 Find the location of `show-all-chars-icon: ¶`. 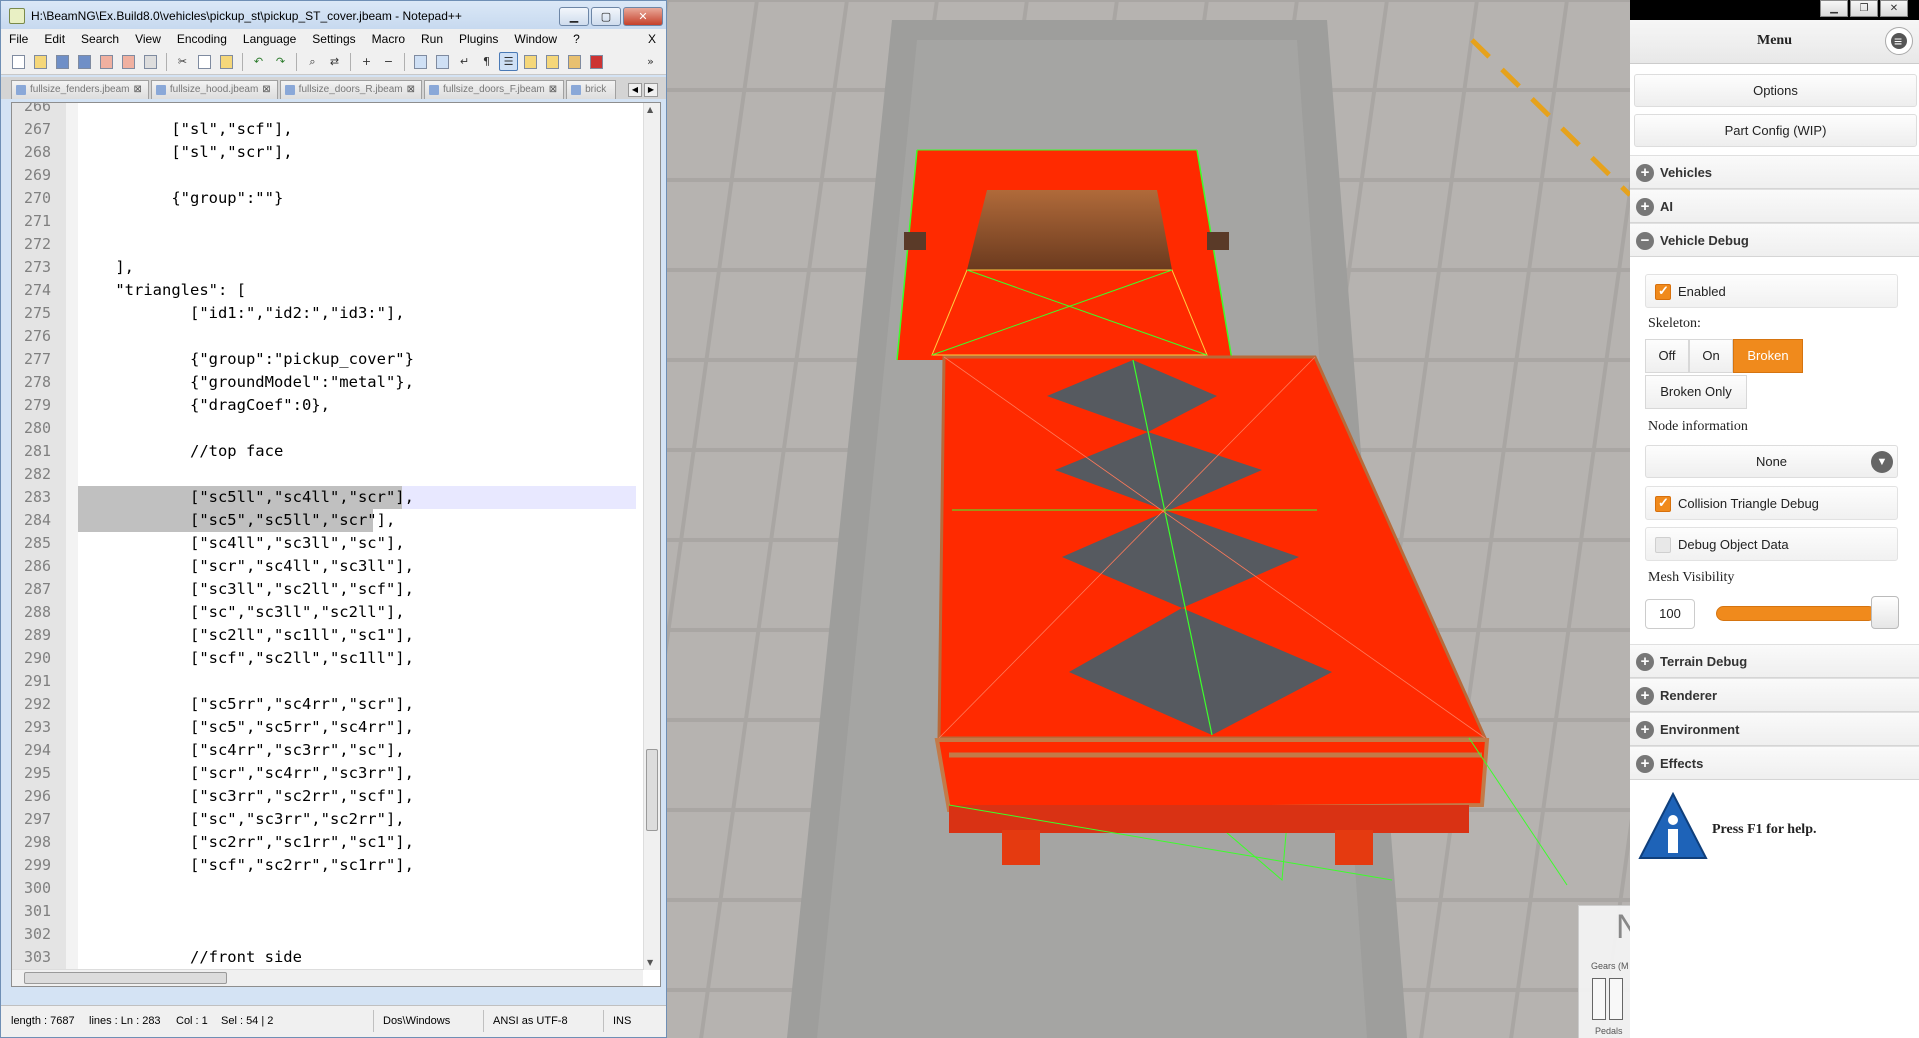

show-all-chars-icon: ¶ is located at coordinates (486, 61).